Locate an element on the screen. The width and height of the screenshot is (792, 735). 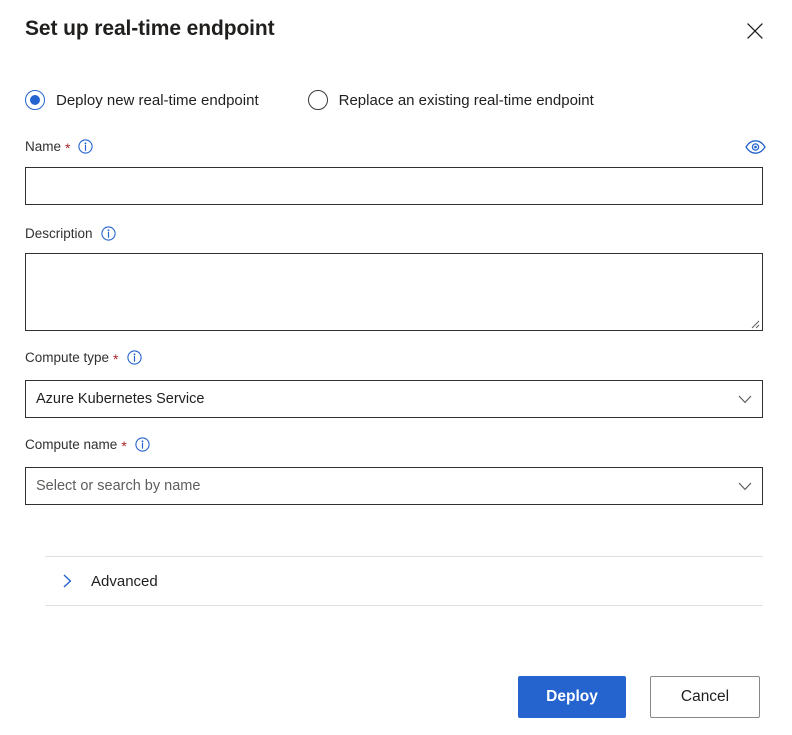
compute-type-selected-value: Azure Kubernetes Service is located at coordinates (120, 399).